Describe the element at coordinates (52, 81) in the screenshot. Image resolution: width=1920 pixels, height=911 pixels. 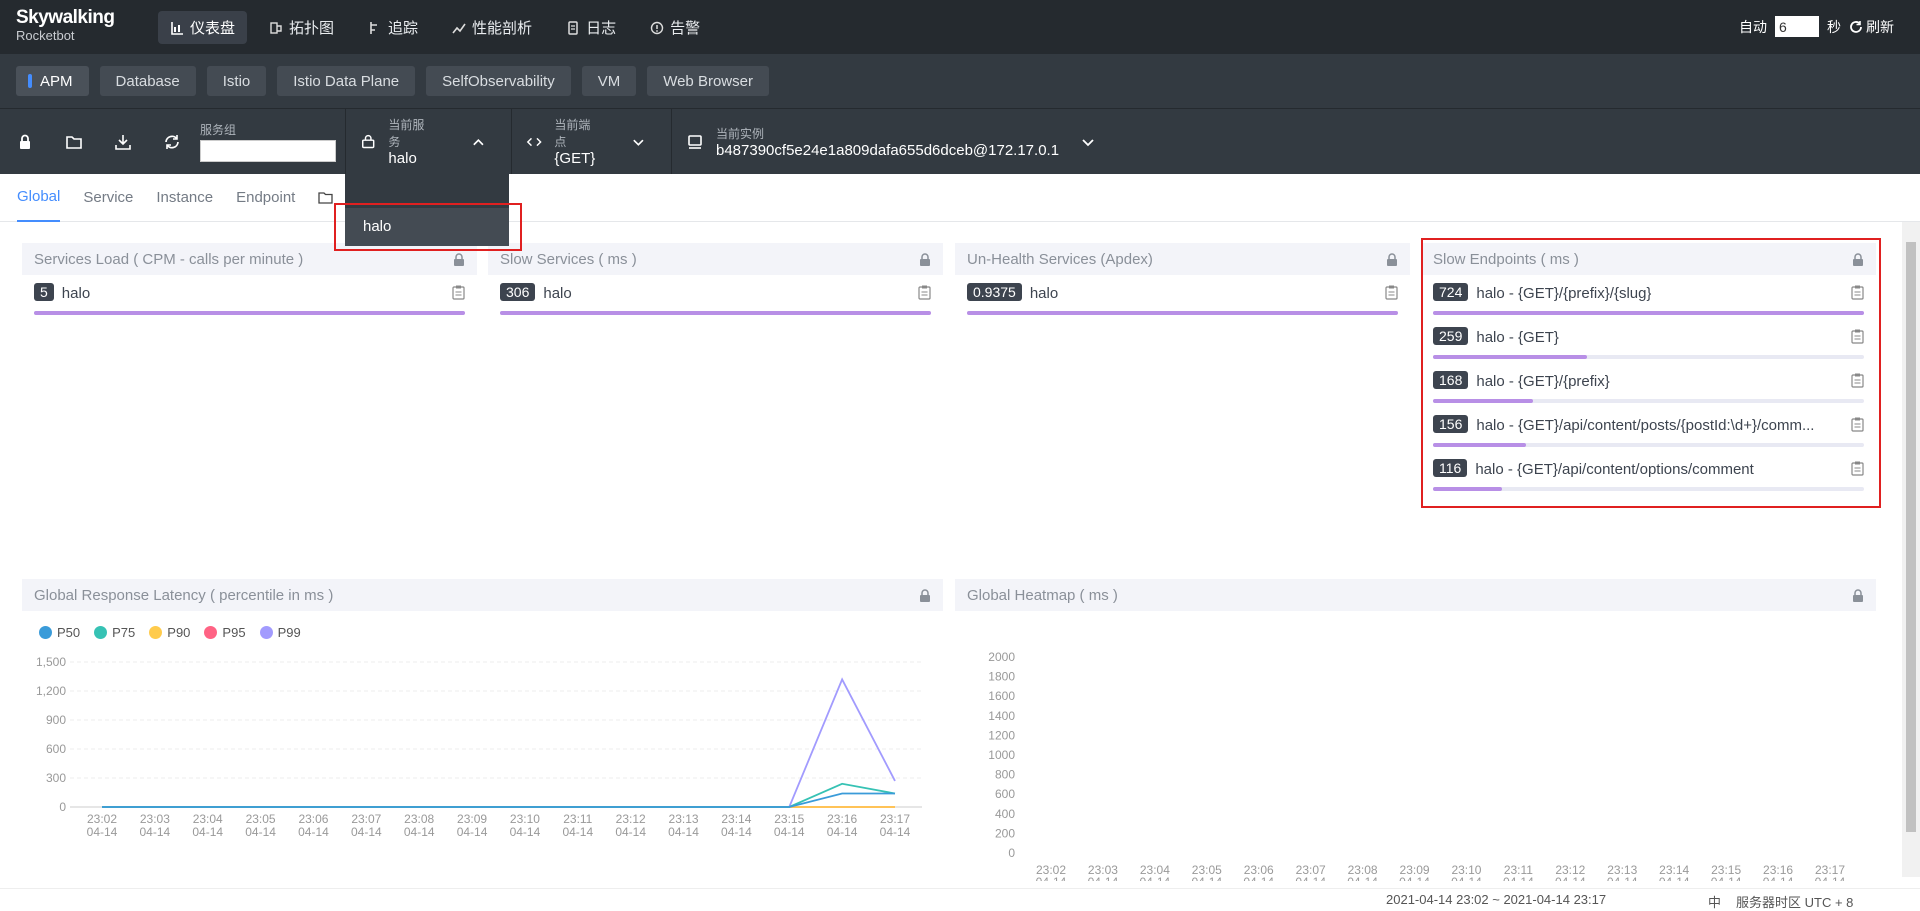
I see `layer-apm: APM` at that location.